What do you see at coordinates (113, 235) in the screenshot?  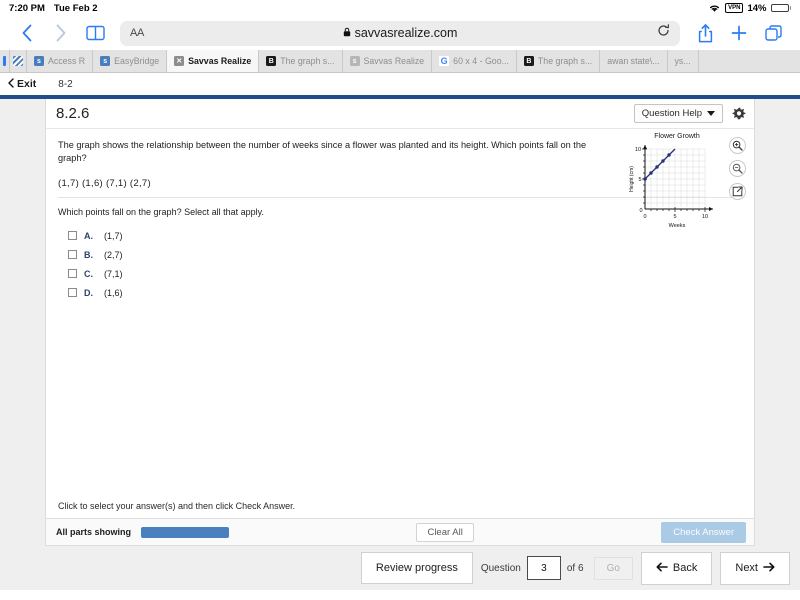 I see `choice-value: (1,7)` at bounding box center [113, 235].